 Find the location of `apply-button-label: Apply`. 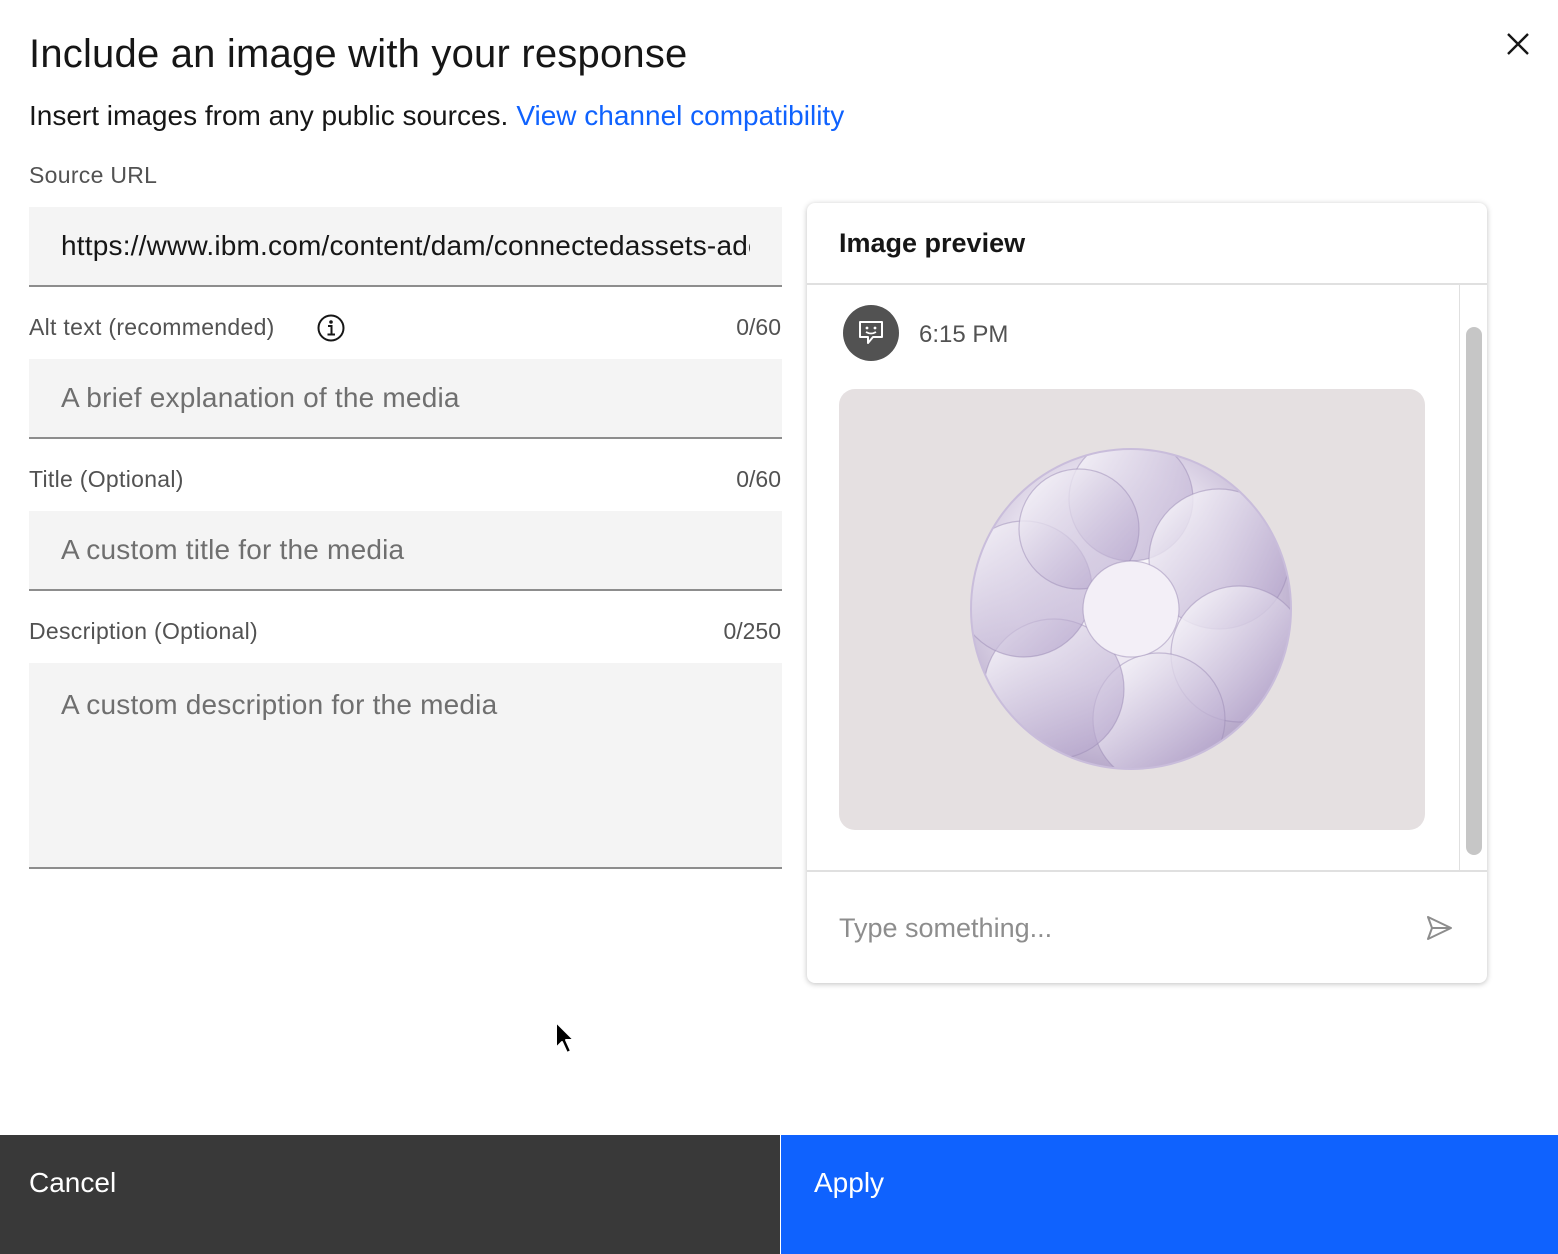

apply-button-label: Apply is located at coordinates (849, 1182).